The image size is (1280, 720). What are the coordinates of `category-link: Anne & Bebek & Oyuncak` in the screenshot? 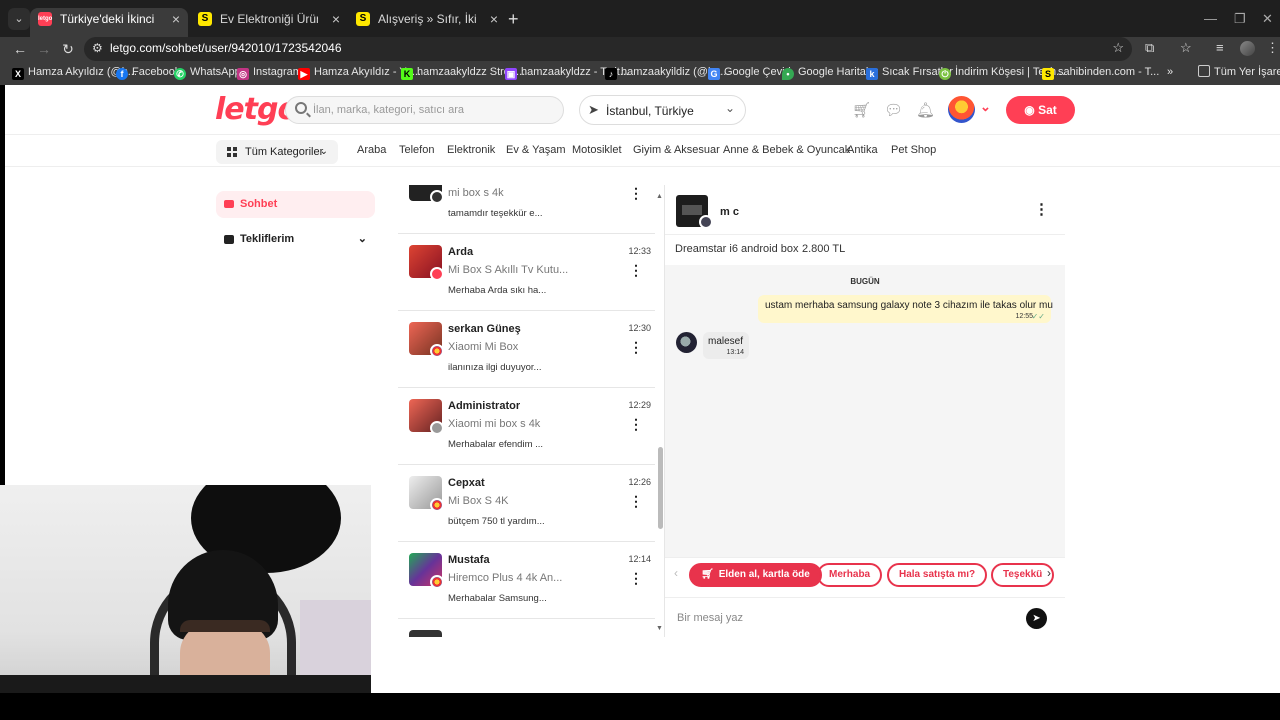 It's located at (786, 150).